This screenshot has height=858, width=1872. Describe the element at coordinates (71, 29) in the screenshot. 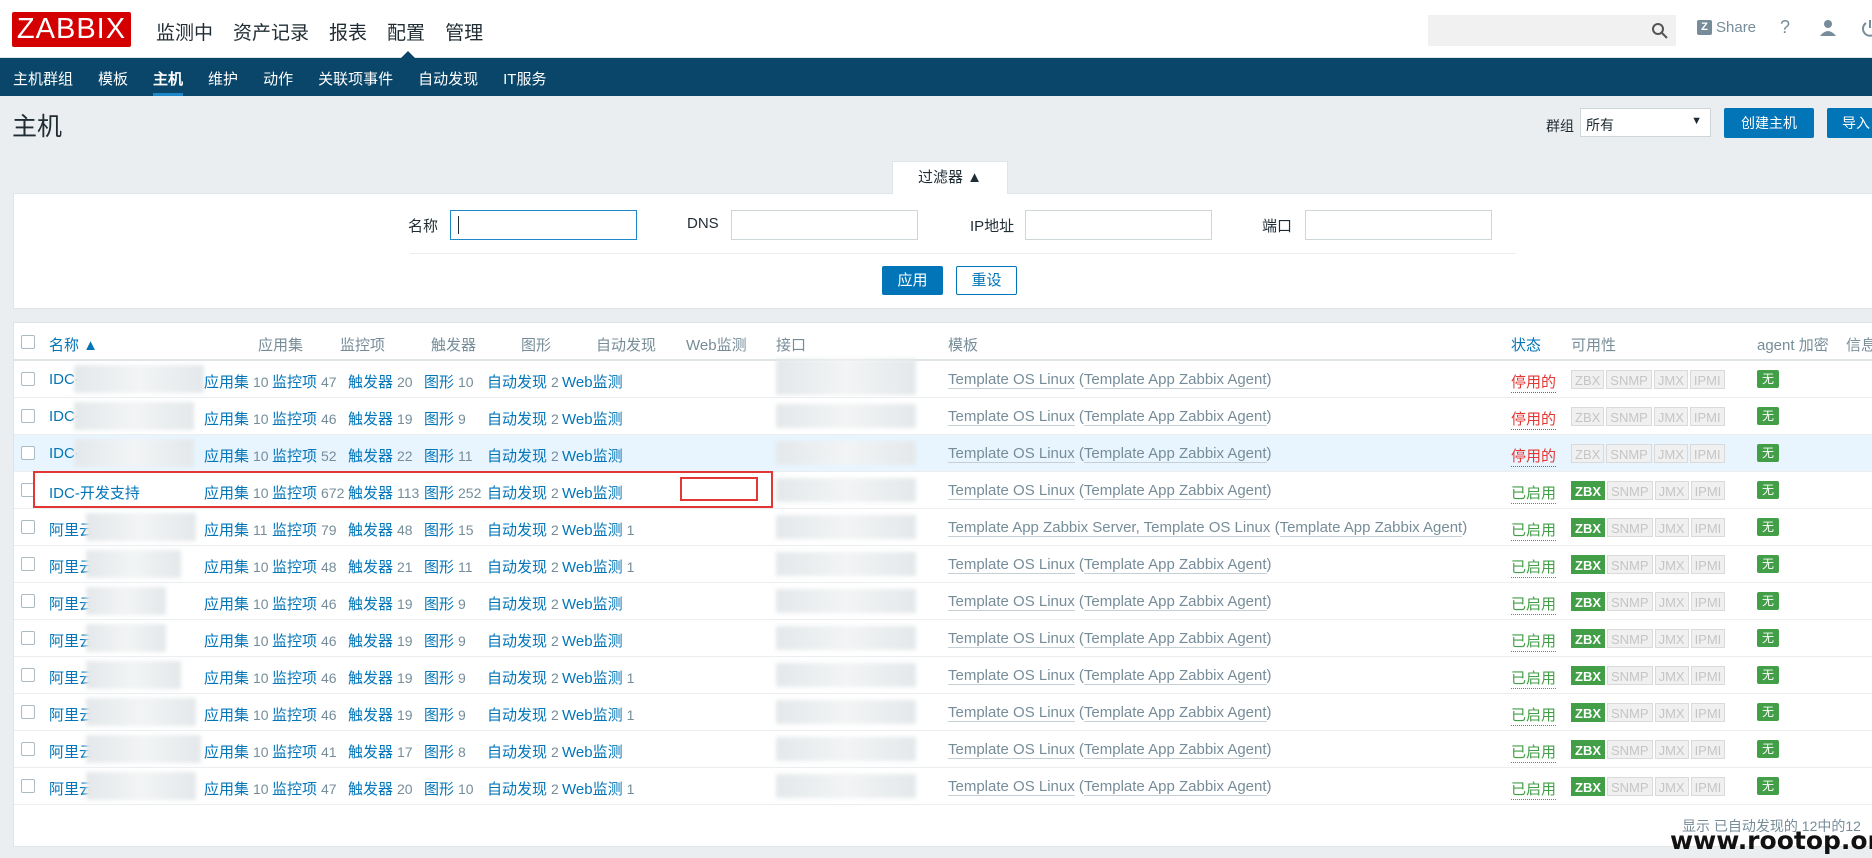

I see `zabbix-logo: ZABBIX` at that location.